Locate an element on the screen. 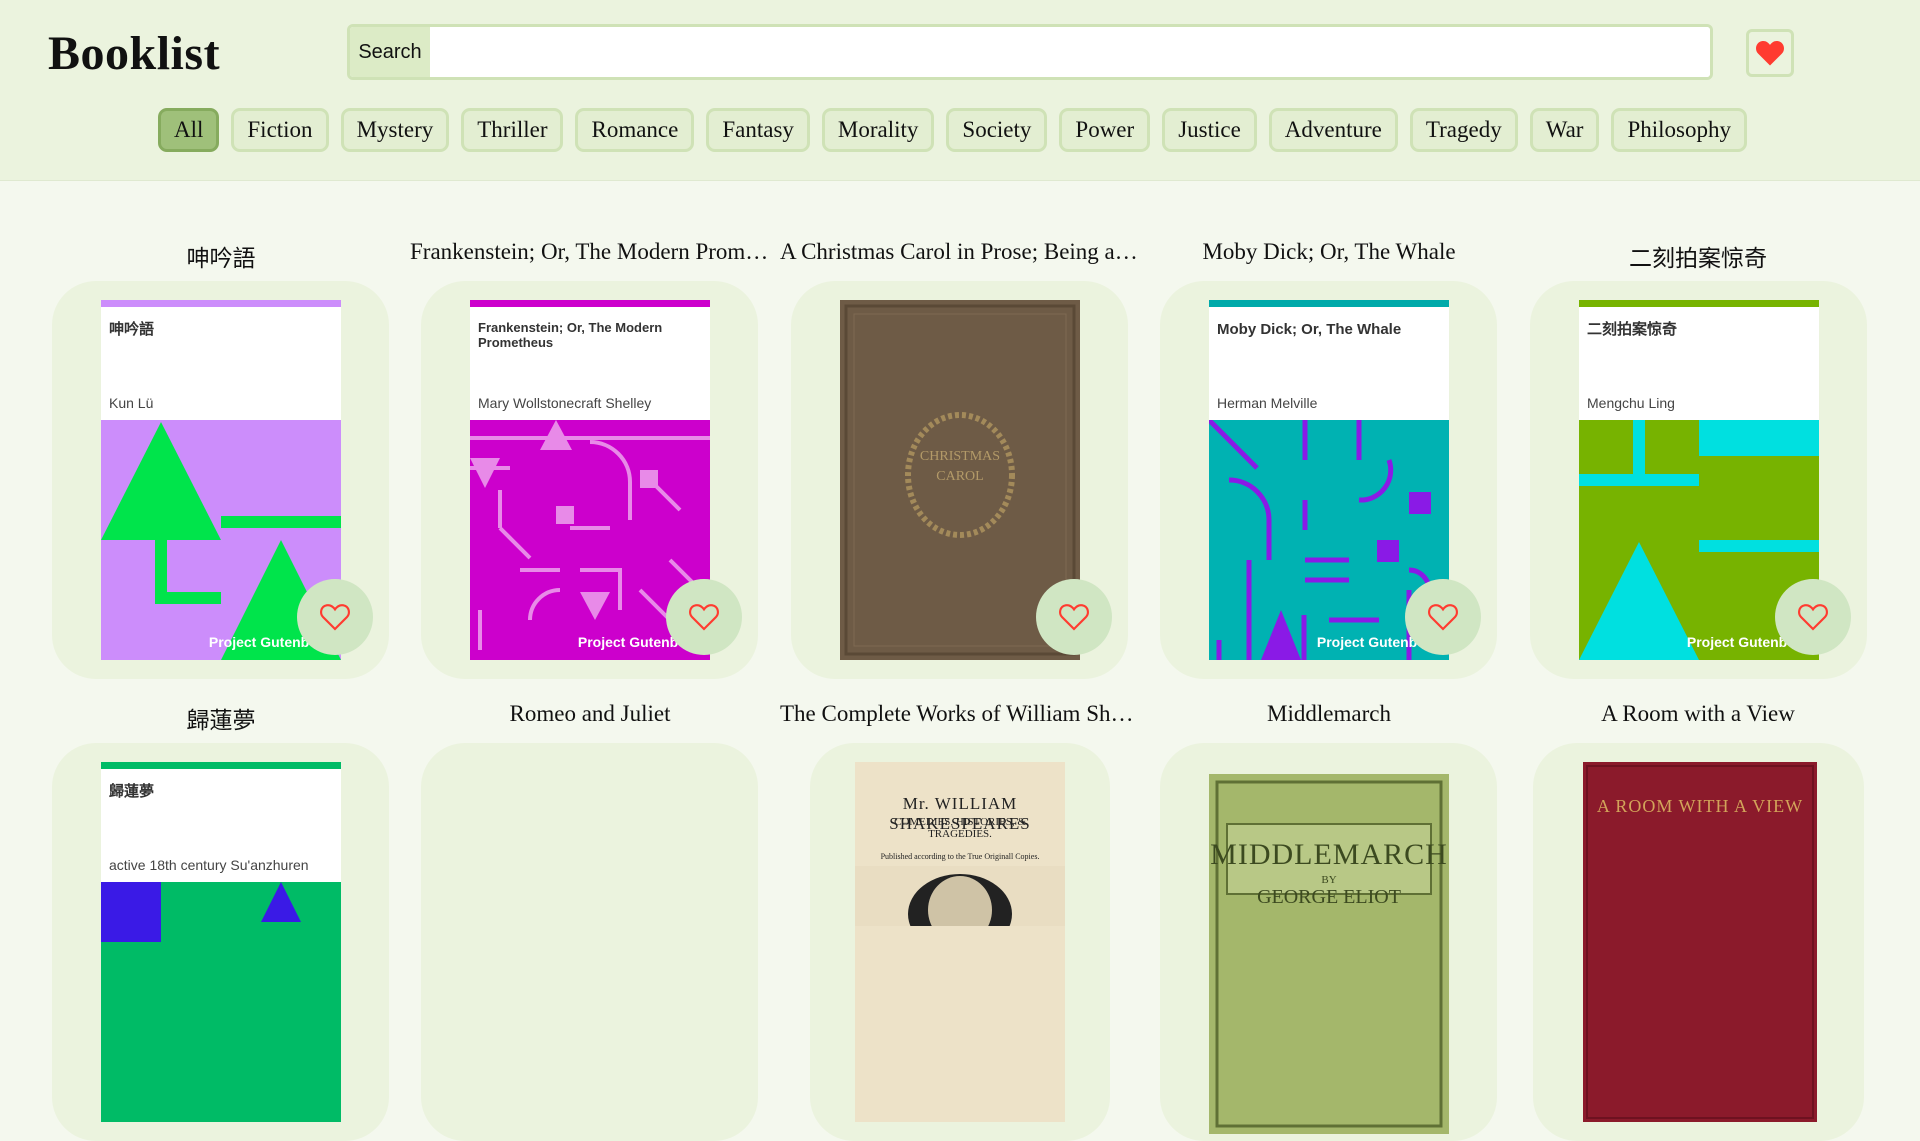 The image size is (1920, 1141). book-title: A Room with a View is located at coordinates (1698, 714).